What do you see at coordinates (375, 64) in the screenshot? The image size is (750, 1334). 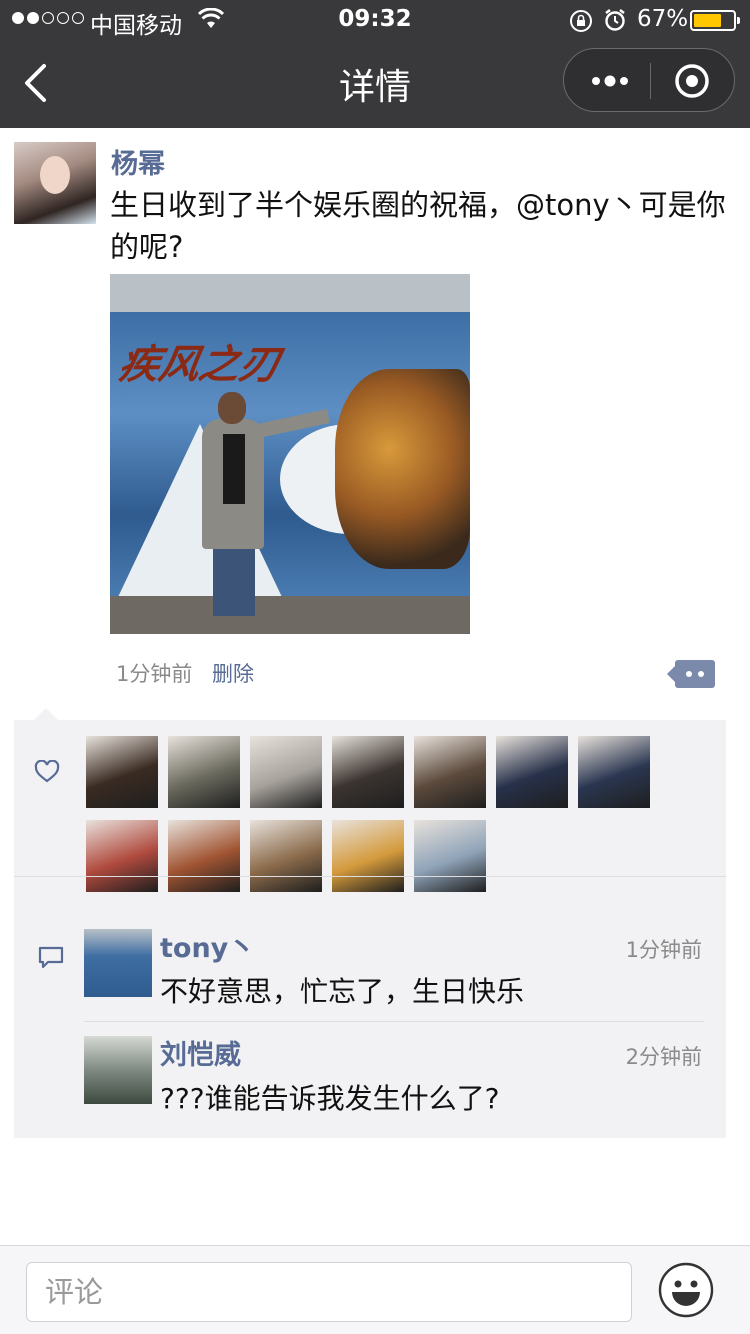 I see `top-bar: 中国移动 09:32 67% 详情` at bounding box center [375, 64].